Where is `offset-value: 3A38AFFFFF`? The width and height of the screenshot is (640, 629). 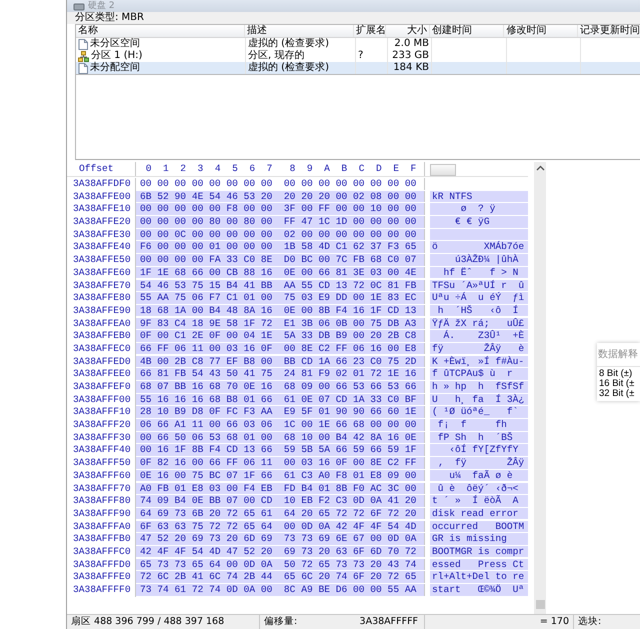 offset-value: 3A38AFFFFF is located at coordinates (389, 622).